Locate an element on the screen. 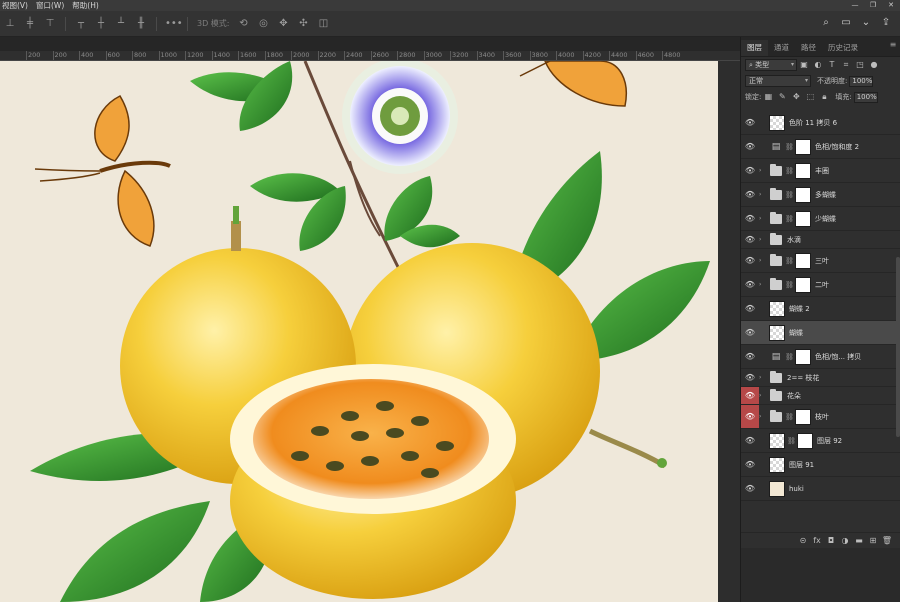  trash-icon: 🗑︎ is located at coordinates (887, 540).